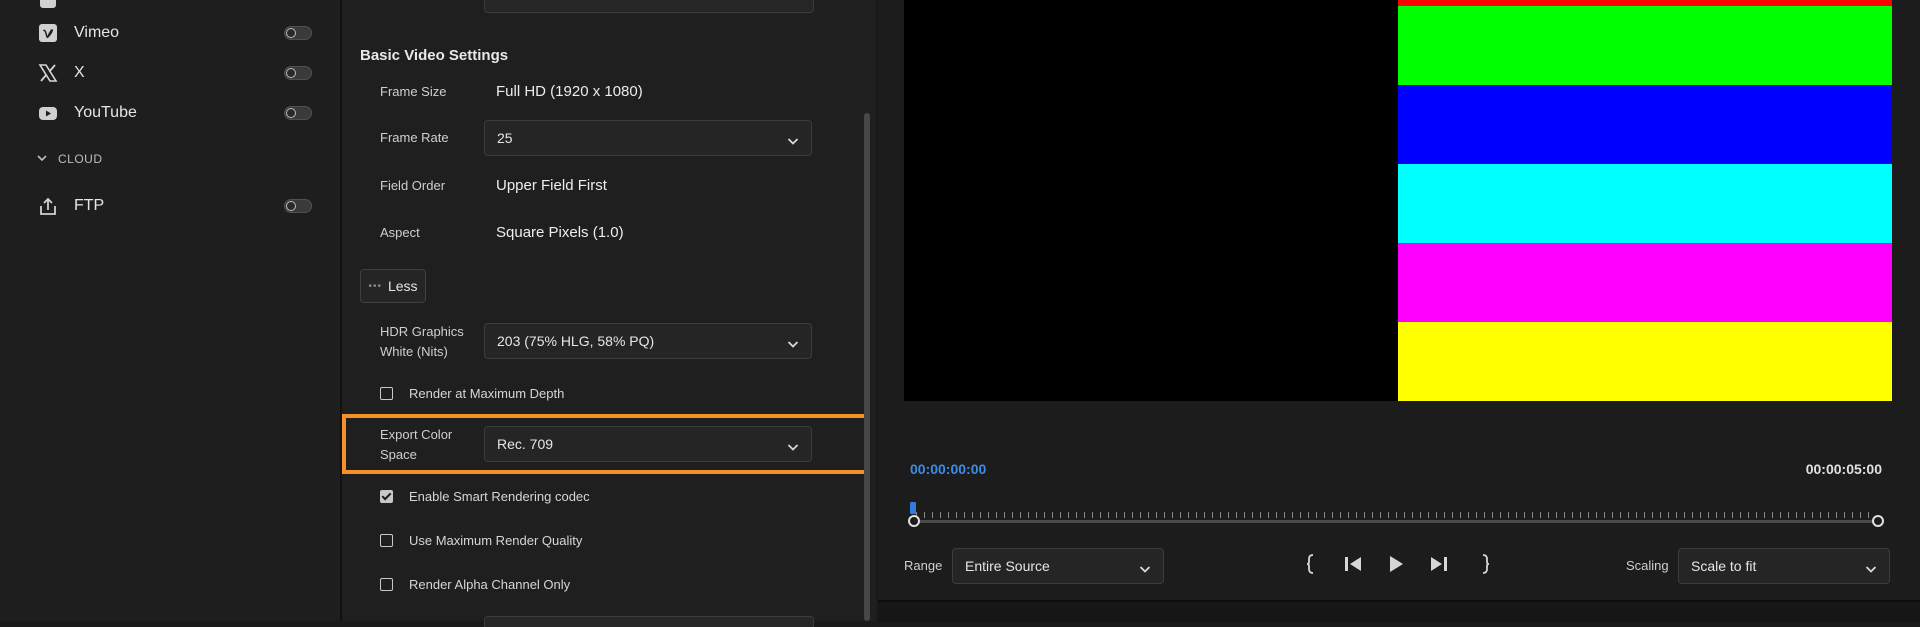 The image size is (1920, 627). I want to click on scaling-value: Scale to fit, so click(1724, 566).